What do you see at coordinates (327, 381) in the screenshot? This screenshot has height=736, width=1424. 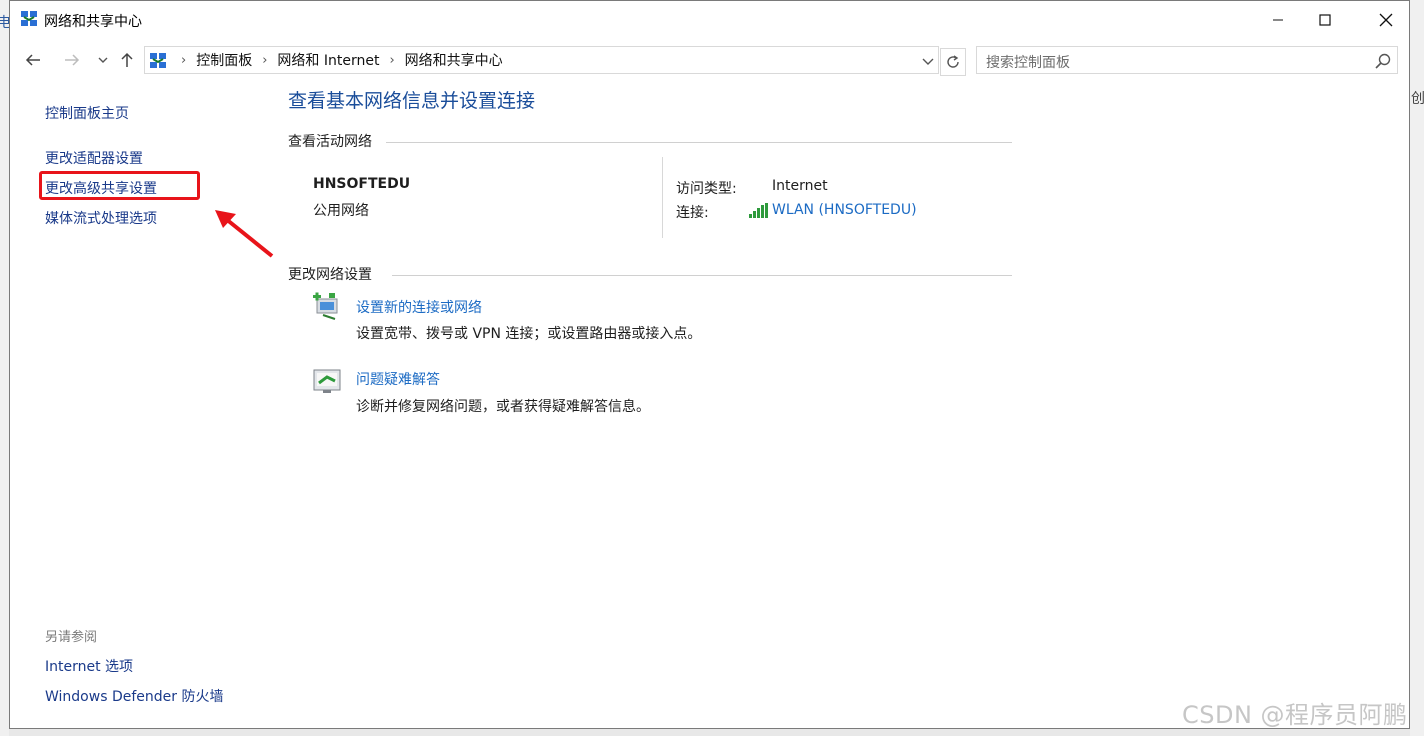 I see `troubleshoot-icon` at bounding box center [327, 381].